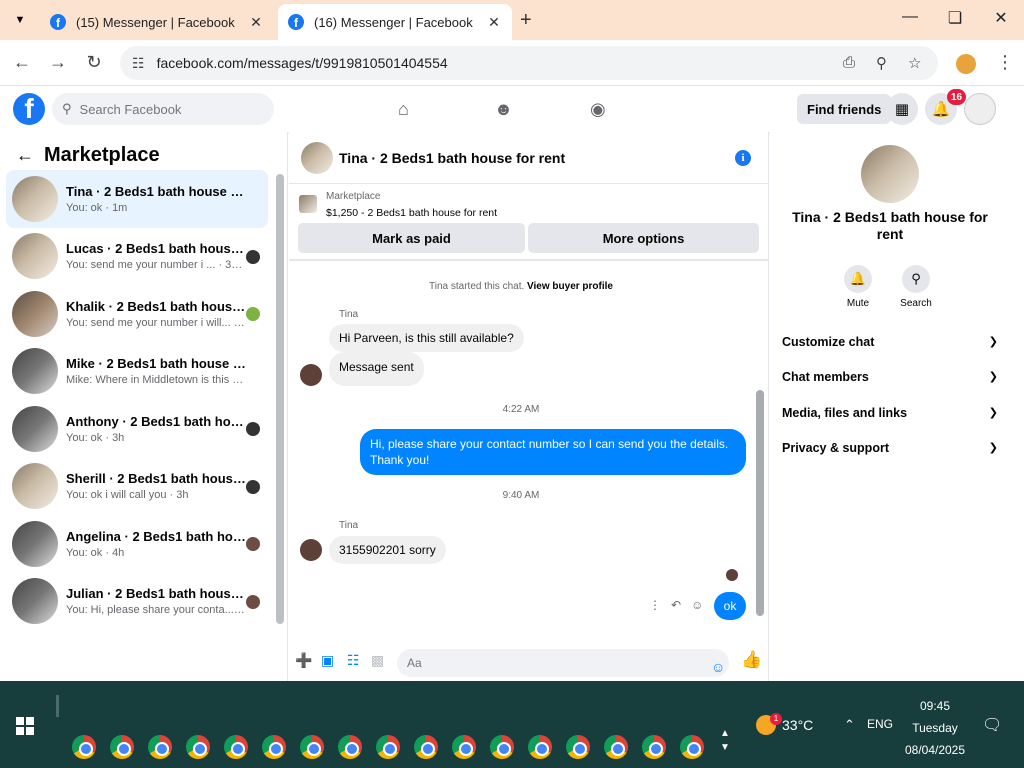  I want to click on media-files-links-section: Media, files and links ❯, so click(890, 413).